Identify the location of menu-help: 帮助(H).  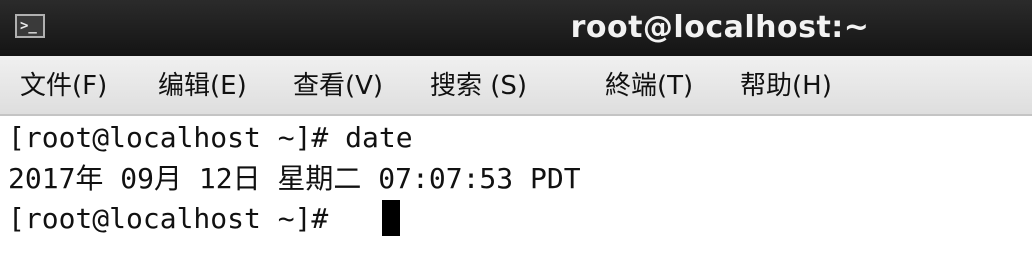
(786, 86).